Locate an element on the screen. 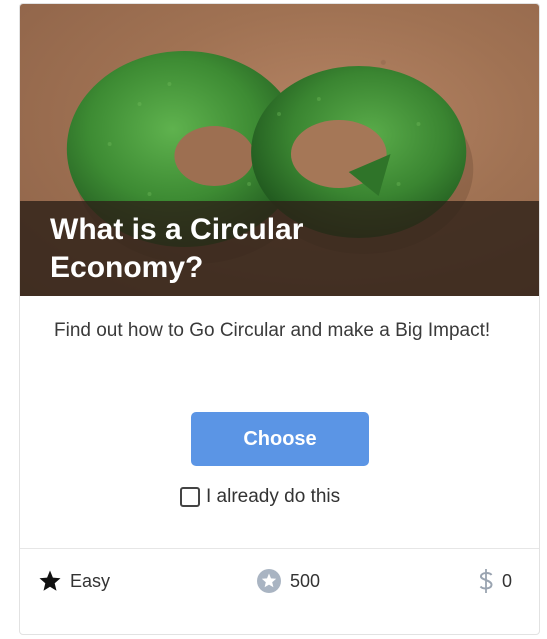 Image resolution: width=547 pixels, height=639 pixels. already-do-this-toggle: I already do this is located at coordinates (260, 497).